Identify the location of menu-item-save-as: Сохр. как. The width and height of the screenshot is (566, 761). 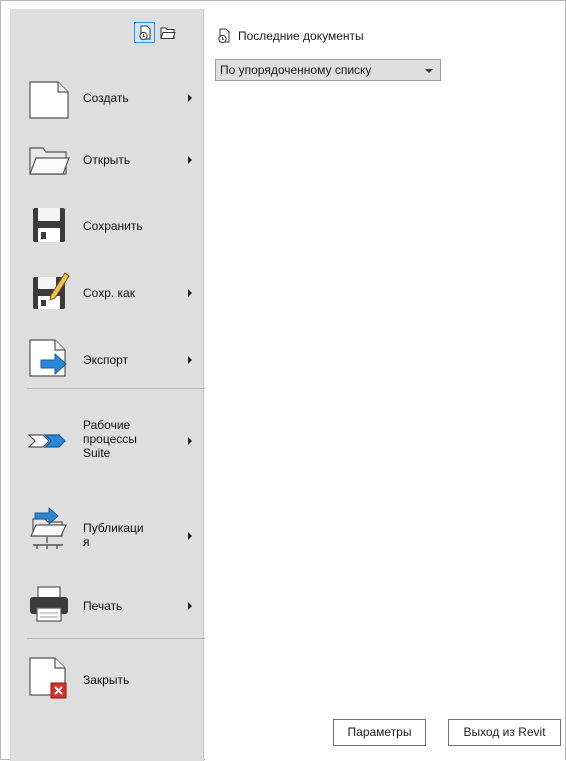
(107, 291).